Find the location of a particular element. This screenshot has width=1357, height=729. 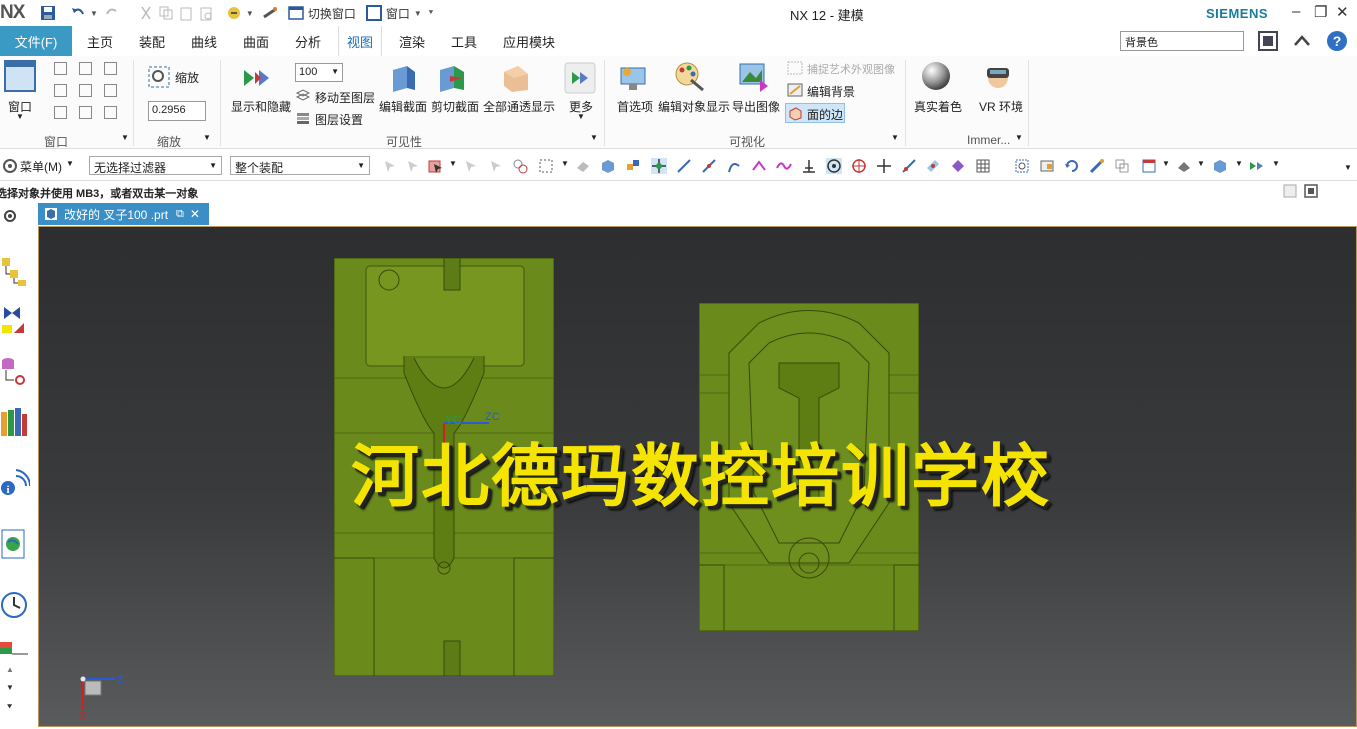

pan-icon is located at coordinates (1097, 166).